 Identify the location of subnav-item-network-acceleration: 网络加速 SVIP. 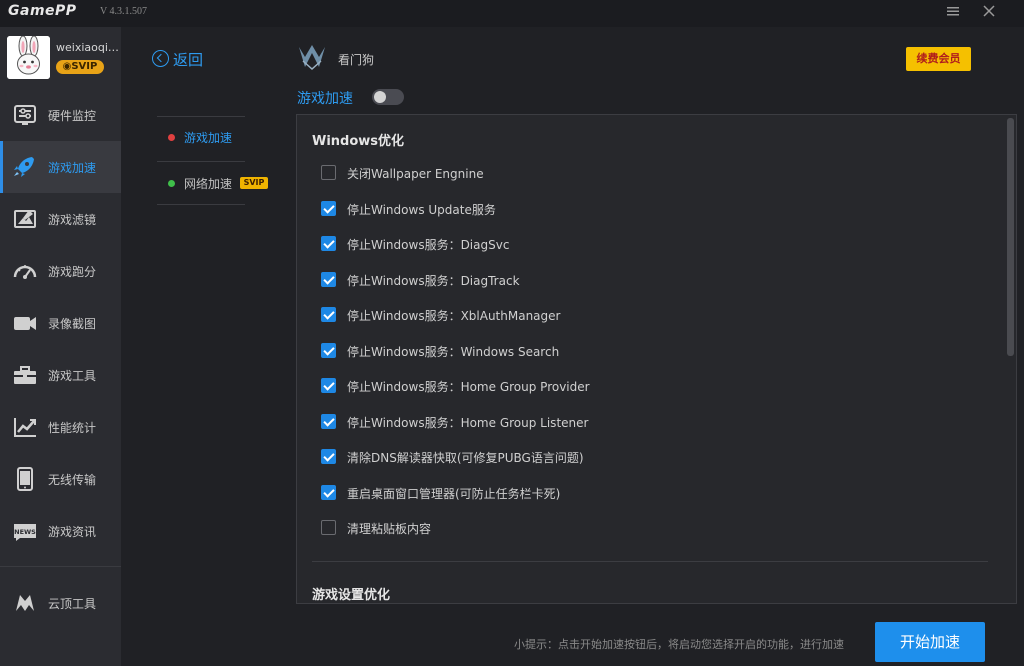
(218, 183).